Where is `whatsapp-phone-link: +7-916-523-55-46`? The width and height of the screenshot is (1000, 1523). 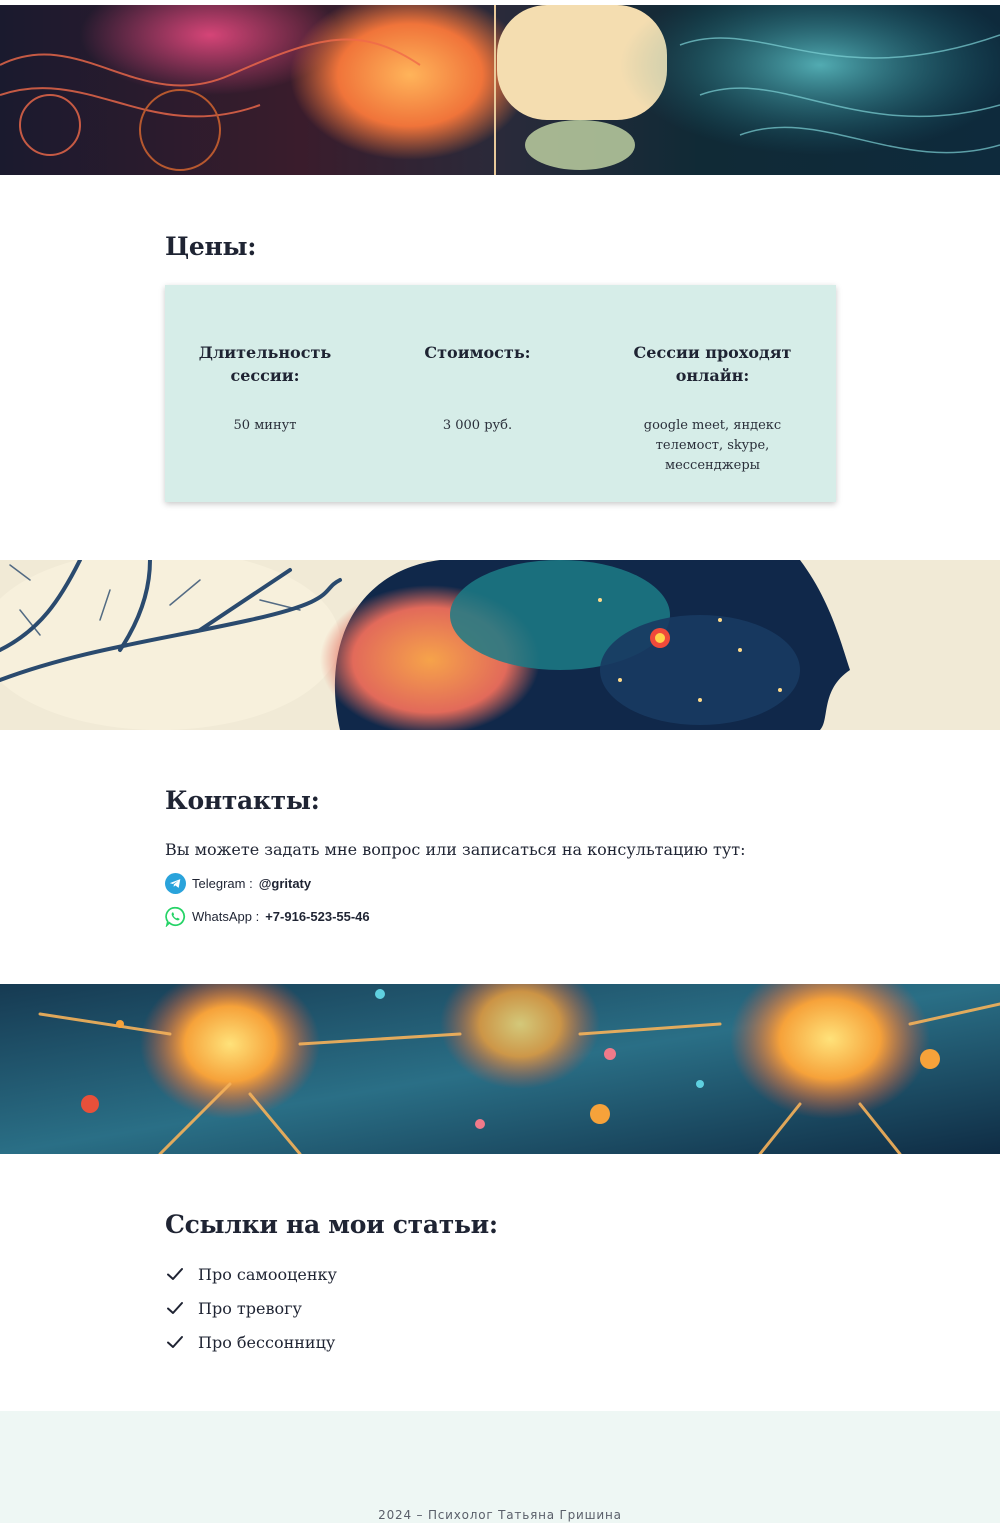
whatsapp-phone-link: +7-916-523-55-46 is located at coordinates (317, 916).